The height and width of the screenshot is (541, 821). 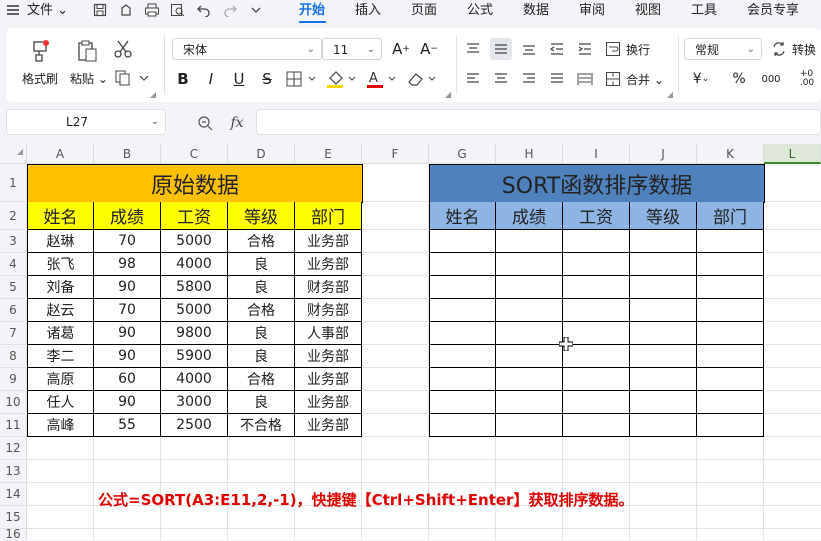 What do you see at coordinates (60, 356) in the screenshot?
I see `table-cell: 李二` at bounding box center [60, 356].